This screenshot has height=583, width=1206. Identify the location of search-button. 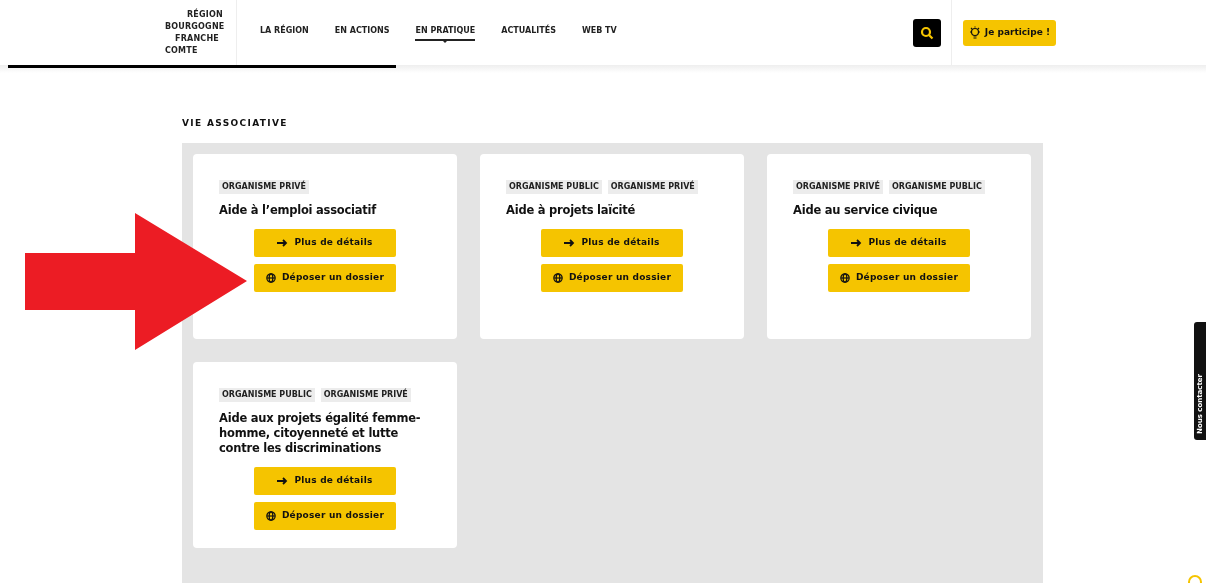
(926, 32).